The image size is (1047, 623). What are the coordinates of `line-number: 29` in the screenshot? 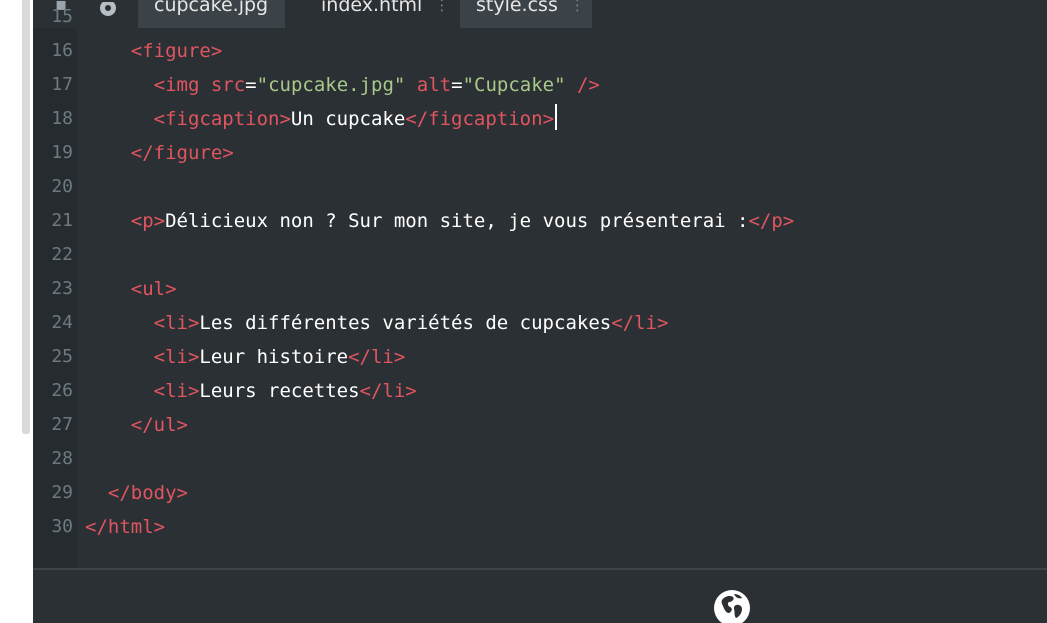 It's located at (62, 492).